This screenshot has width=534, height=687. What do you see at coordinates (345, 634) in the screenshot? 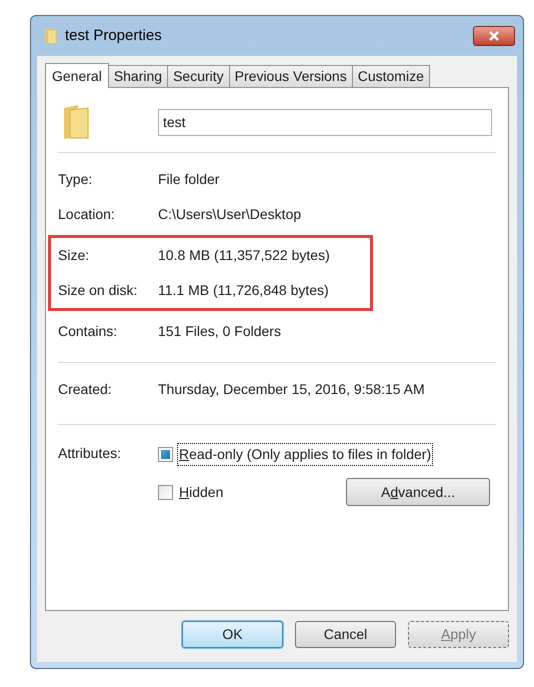
I see `dialog-button: Cancel` at bounding box center [345, 634].